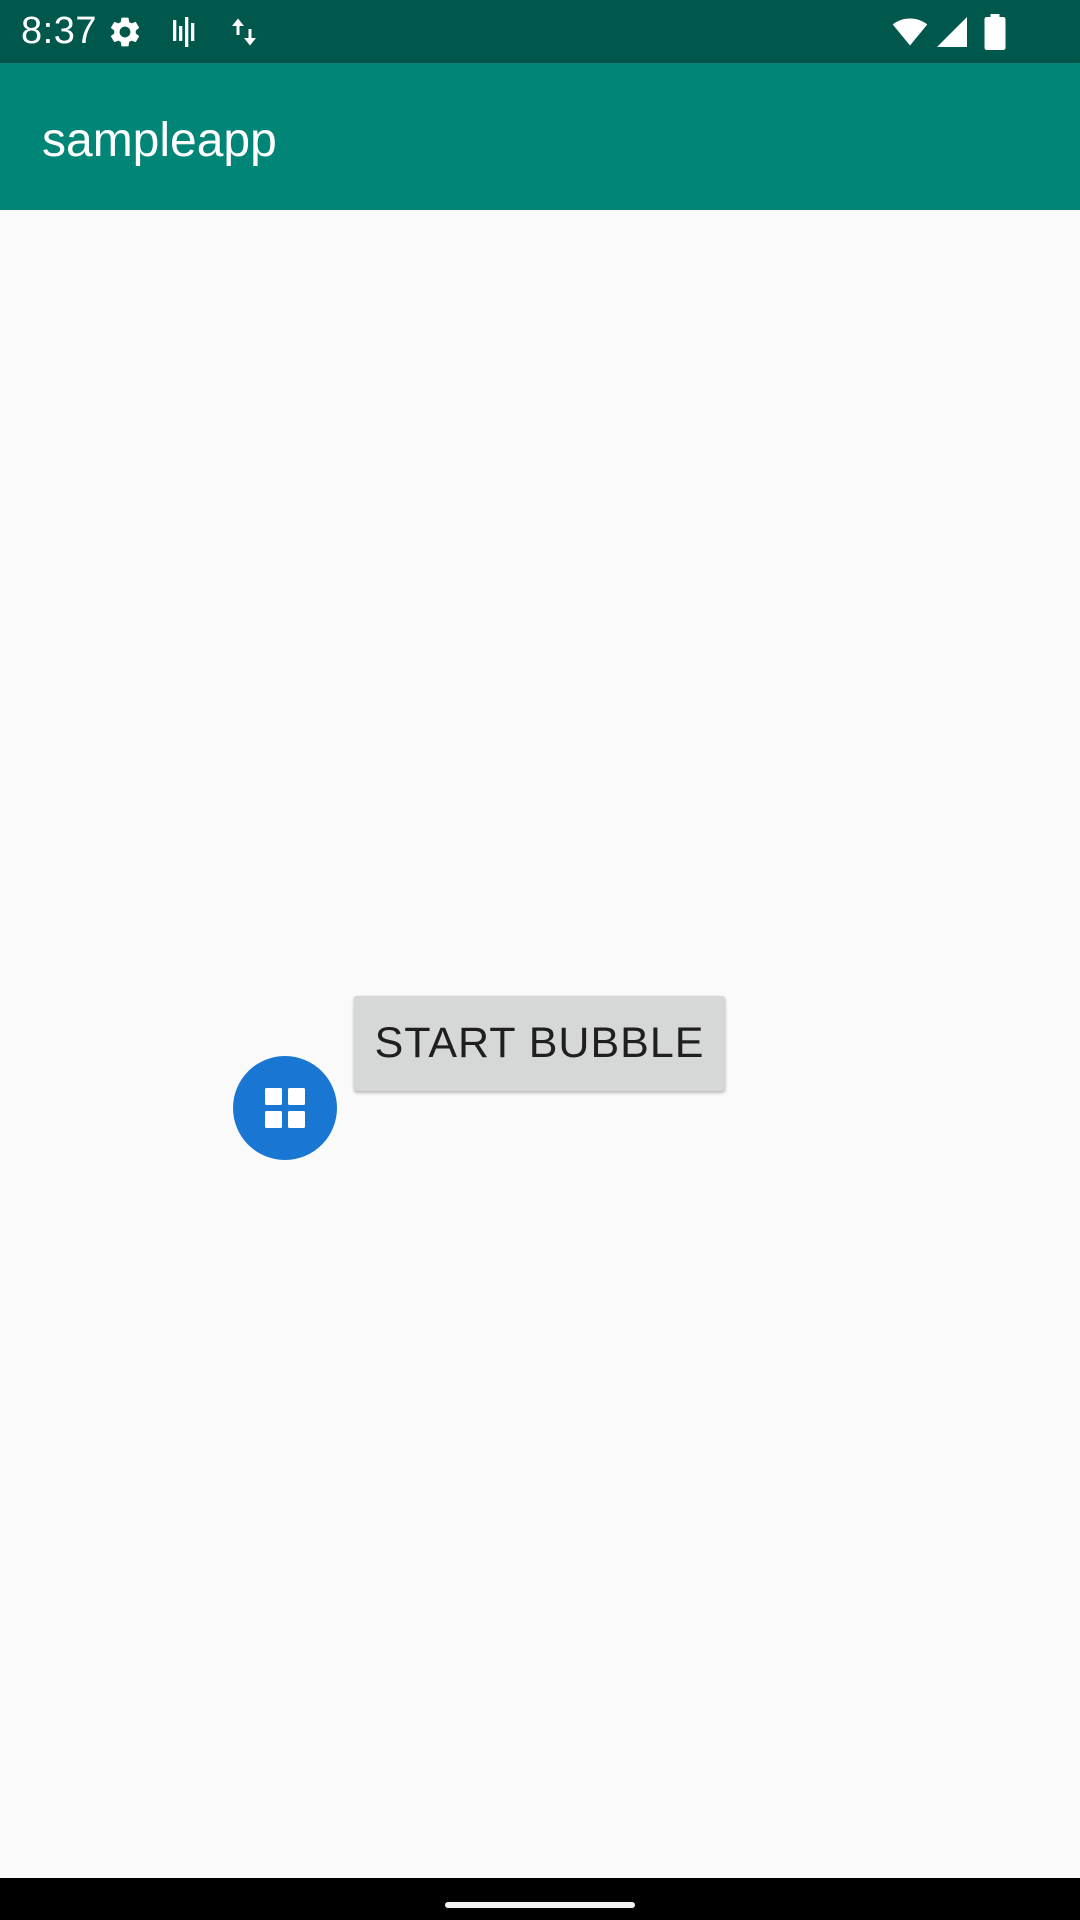 The image size is (1080, 1920). Describe the element at coordinates (540, 1905) in the screenshot. I see `home-handle` at that location.